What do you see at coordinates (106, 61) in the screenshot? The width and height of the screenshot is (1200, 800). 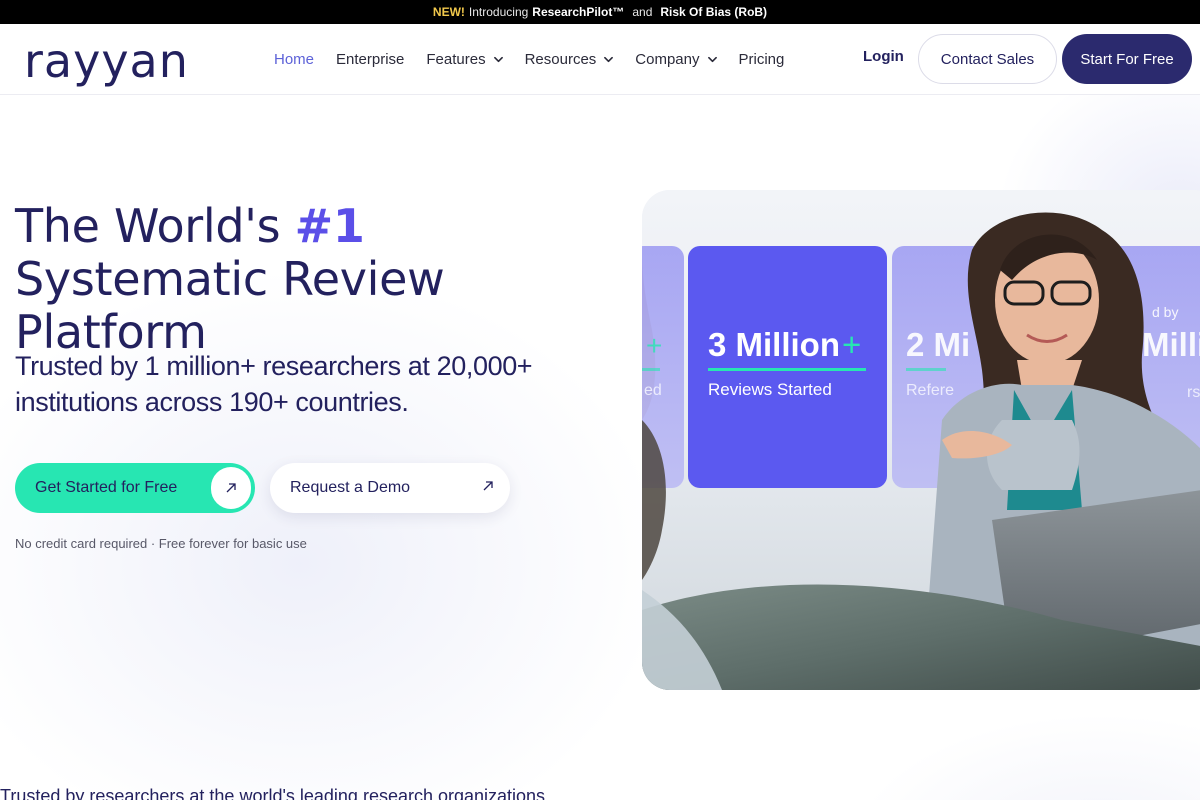 I see `rayyan-logo: rayyan` at bounding box center [106, 61].